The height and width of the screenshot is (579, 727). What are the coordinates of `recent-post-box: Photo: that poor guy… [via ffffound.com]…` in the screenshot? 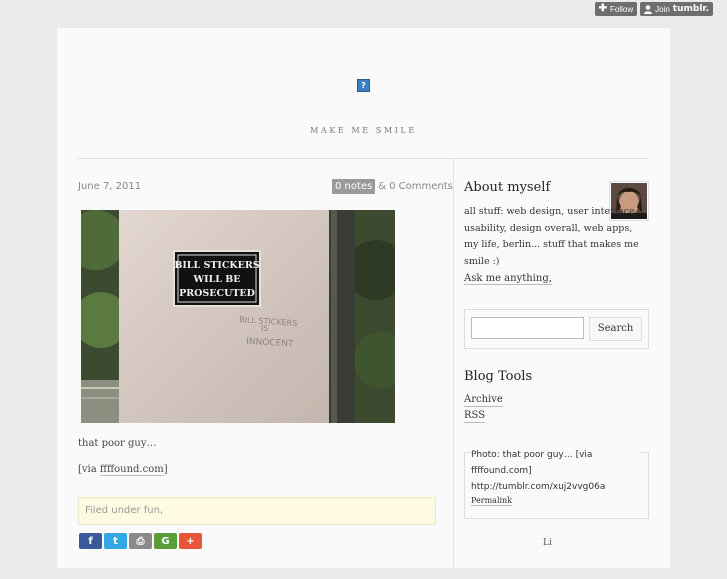 It's located at (556, 483).